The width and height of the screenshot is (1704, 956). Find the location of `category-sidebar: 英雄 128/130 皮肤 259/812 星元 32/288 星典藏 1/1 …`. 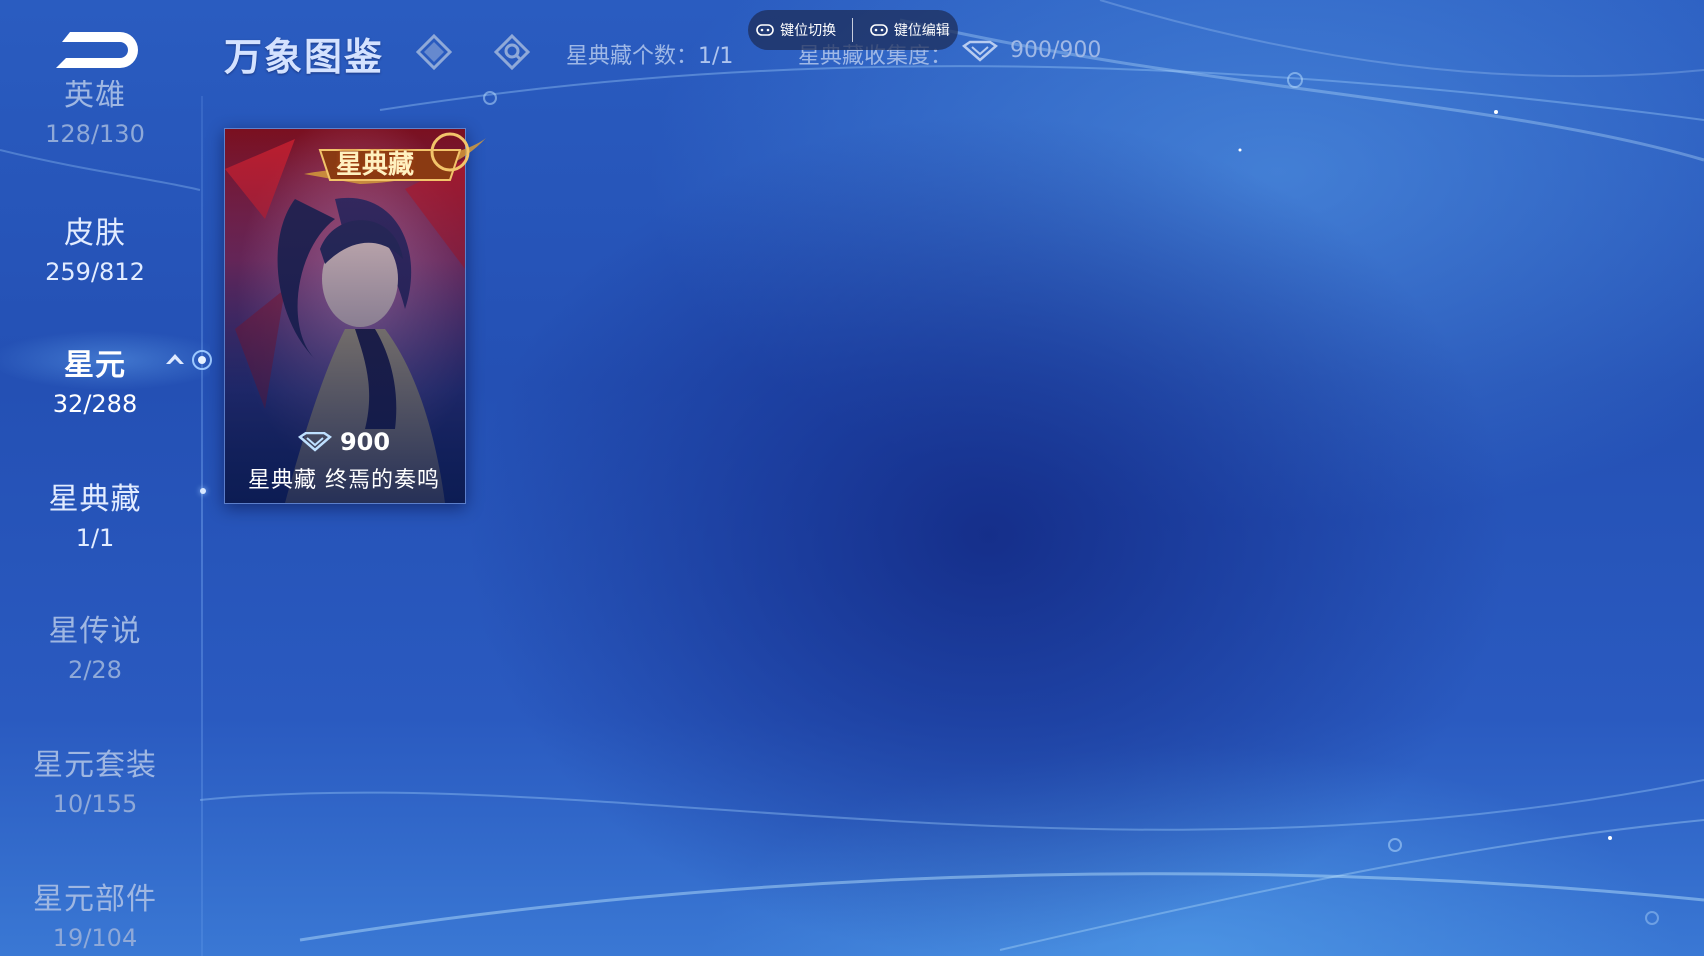

category-sidebar: 英雄 128/130 皮肤 259/812 星元 32/288 星典藏 1/1 … is located at coordinates (100, 518).